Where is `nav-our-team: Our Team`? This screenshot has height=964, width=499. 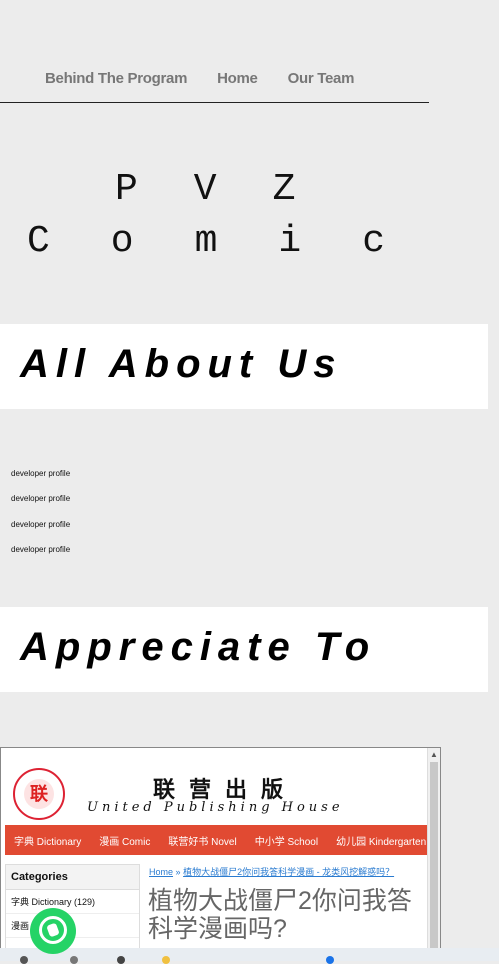
nav-our-team: Our Team is located at coordinates (321, 78).